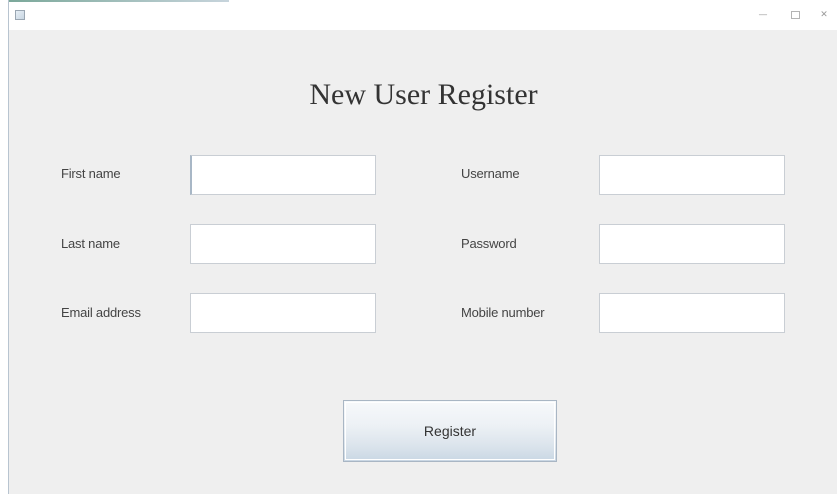 The height and width of the screenshot is (494, 837). I want to click on mobile-number-label: Mobile number, so click(503, 312).